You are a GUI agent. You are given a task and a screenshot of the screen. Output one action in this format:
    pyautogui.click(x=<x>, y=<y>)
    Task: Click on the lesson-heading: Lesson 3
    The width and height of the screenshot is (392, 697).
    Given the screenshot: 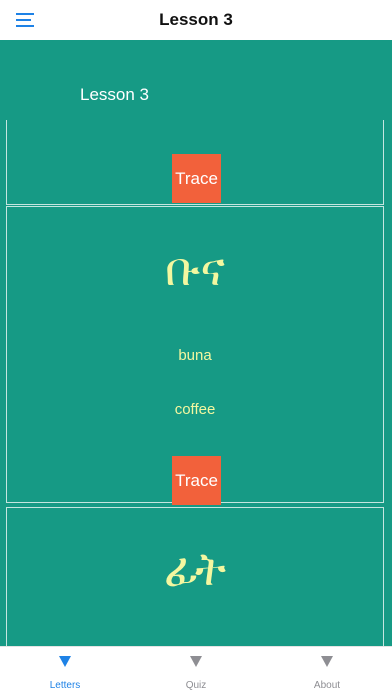 What is the action you would take?
    pyautogui.click(x=114, y=94)
    